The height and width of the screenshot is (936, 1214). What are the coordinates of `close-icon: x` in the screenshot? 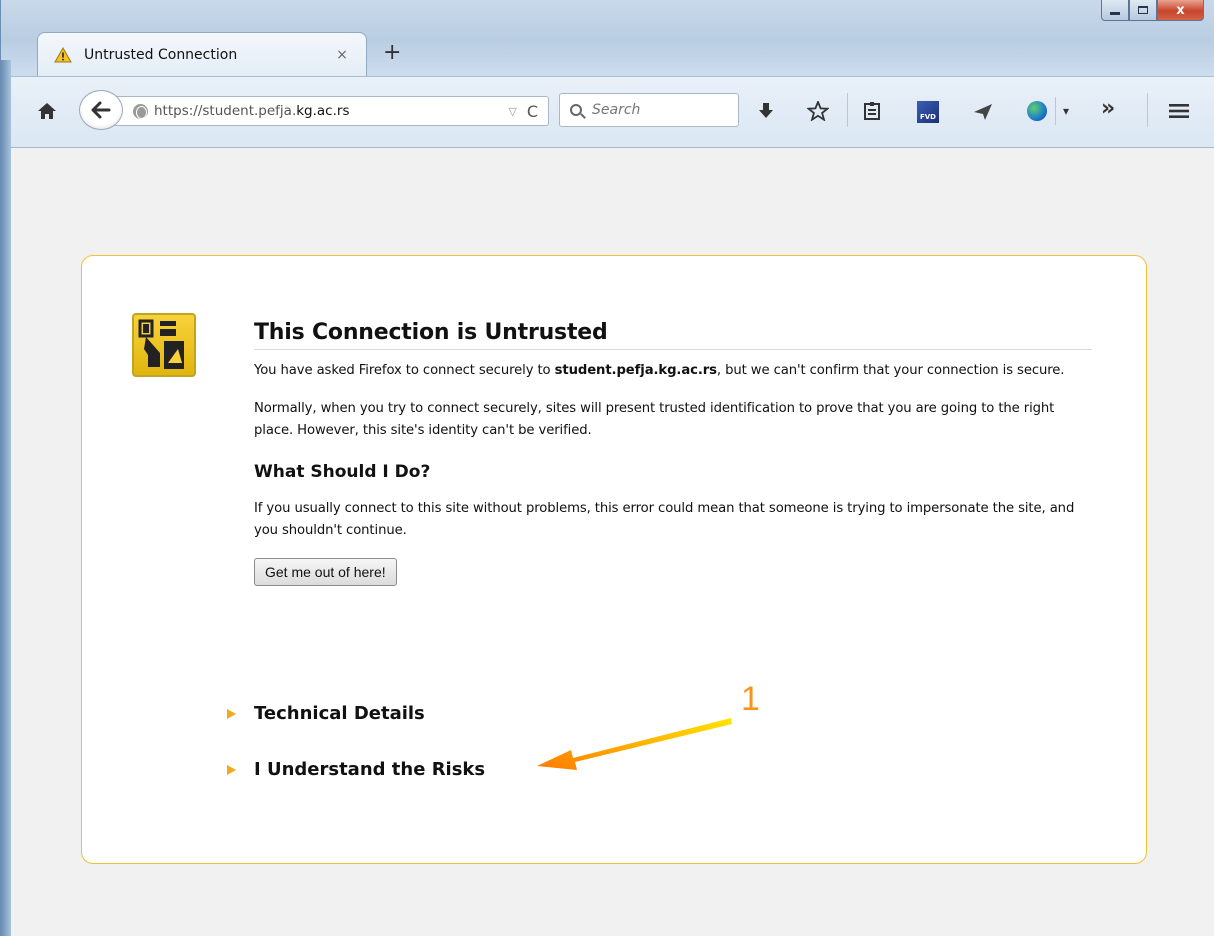 It's located at (1180, 10).